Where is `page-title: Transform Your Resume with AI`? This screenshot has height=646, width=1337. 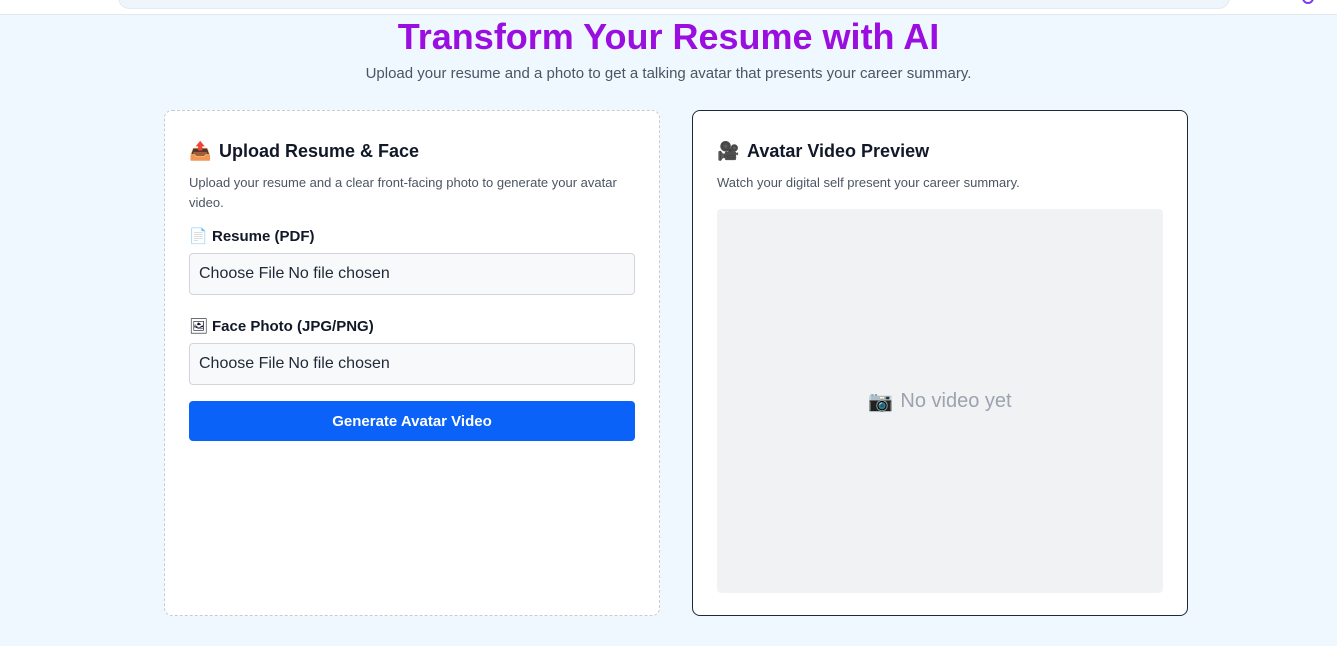 page-title: Transform Your Resume with AI is located at coordinates (668, 36).